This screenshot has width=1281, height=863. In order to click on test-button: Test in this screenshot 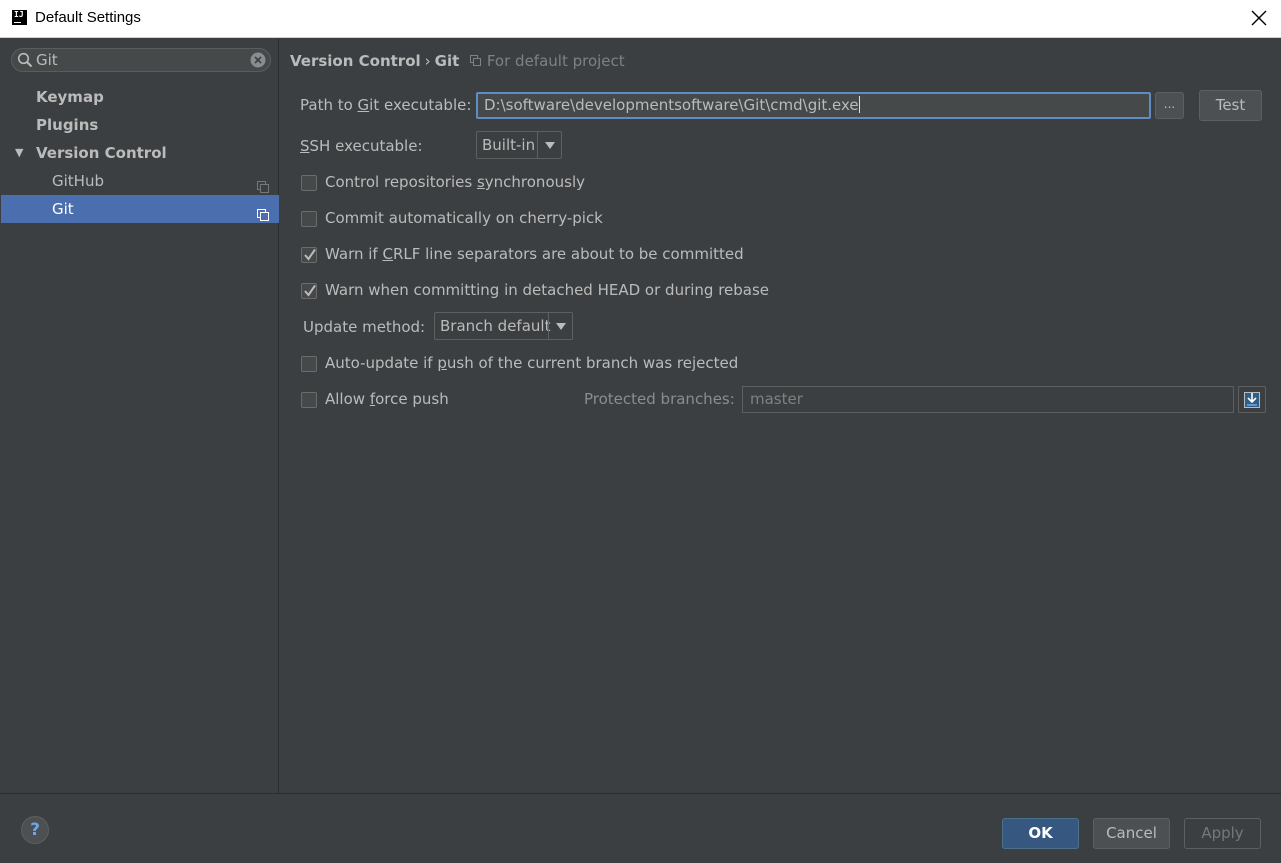, I will do `click(1230, 105)`.